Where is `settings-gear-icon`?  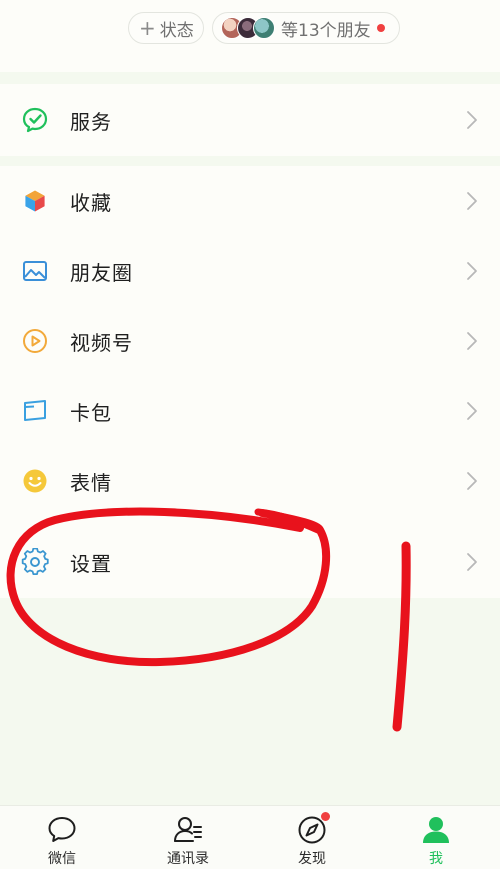
settings-gear-icon is located at coordinates (35, 562).